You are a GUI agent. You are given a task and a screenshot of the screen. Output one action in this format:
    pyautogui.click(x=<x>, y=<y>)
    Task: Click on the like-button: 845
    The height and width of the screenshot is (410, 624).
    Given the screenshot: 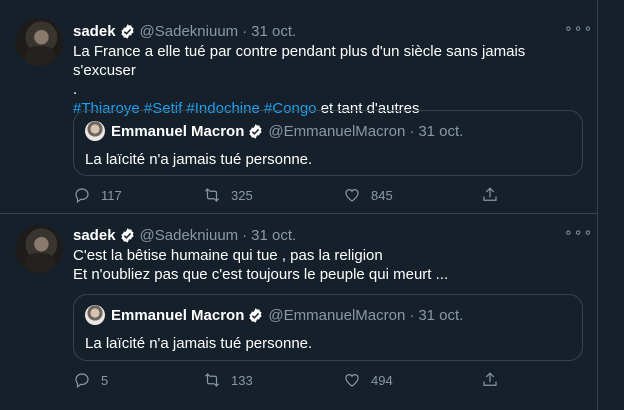 What is the action you would take?
    pyautogui.click(x=368, y=195)
    